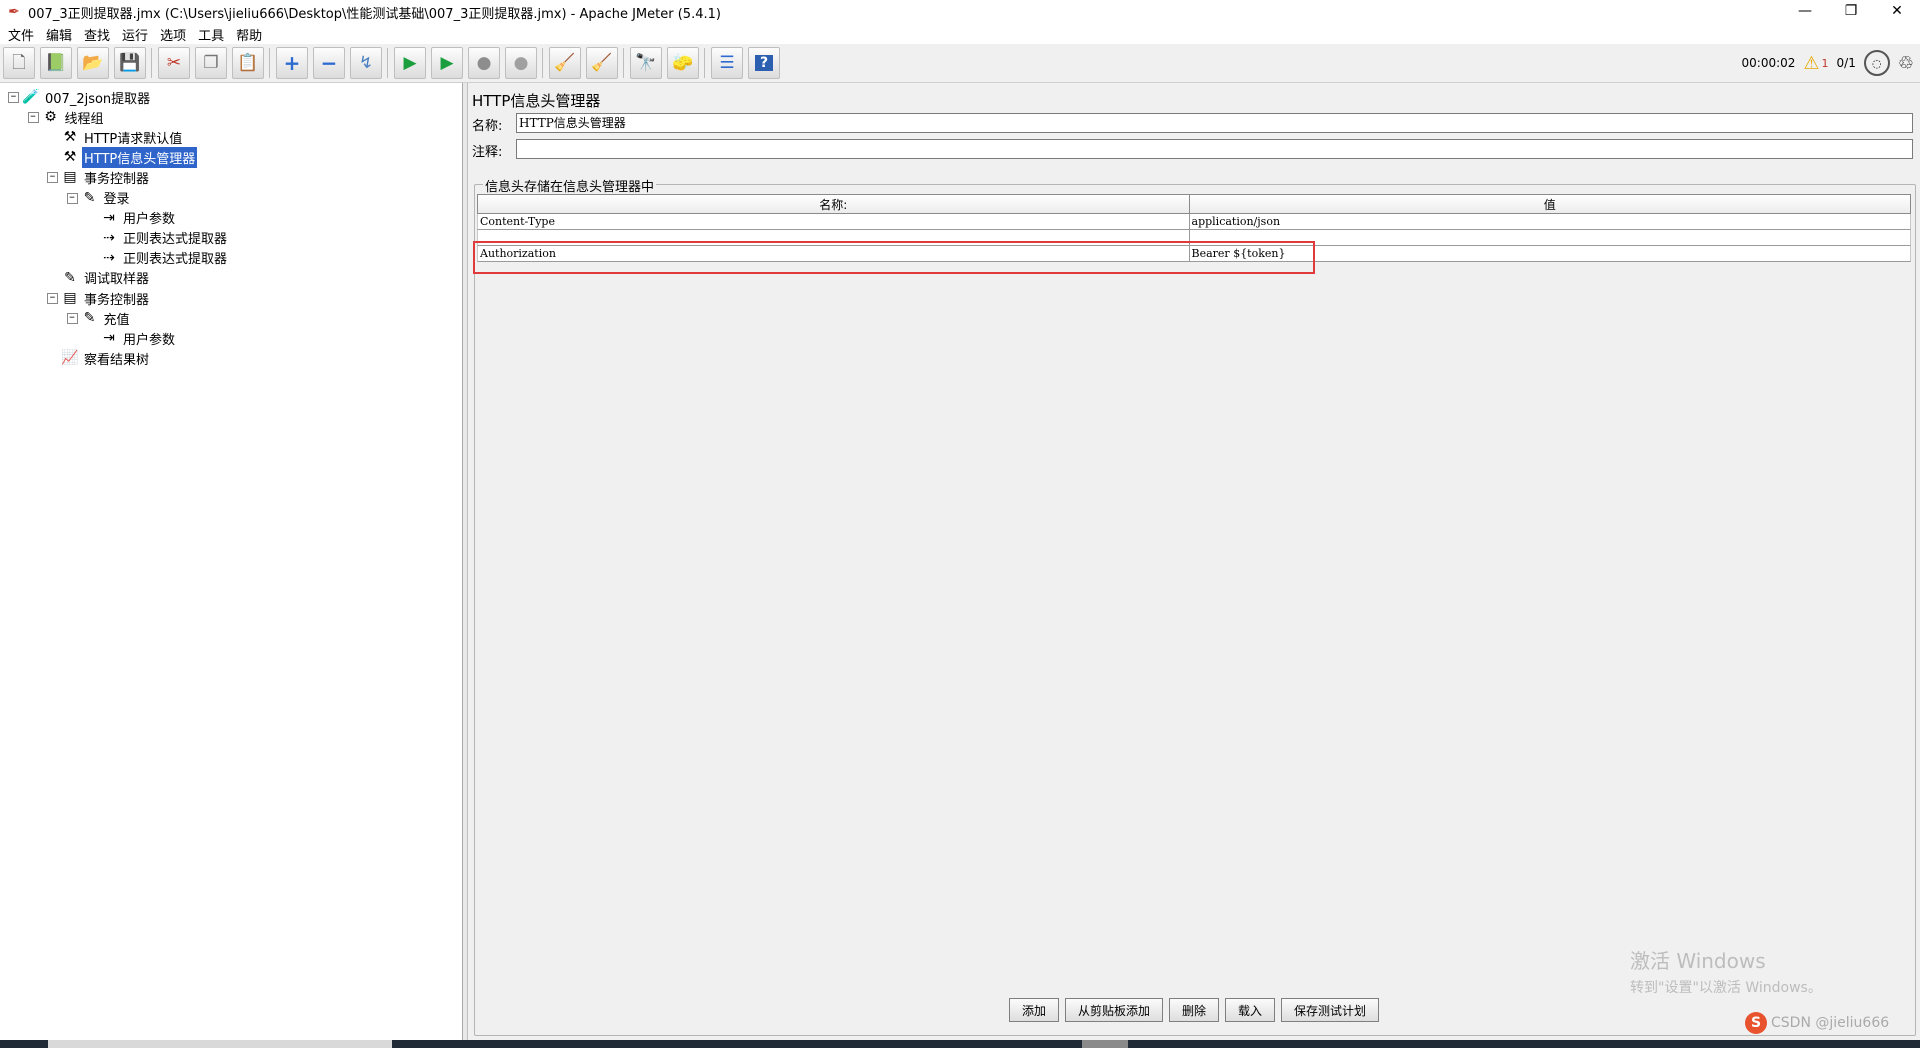 This screenshot has width=1920, height=1048. I want to click on paste-button: 📋, so click(248, 63).